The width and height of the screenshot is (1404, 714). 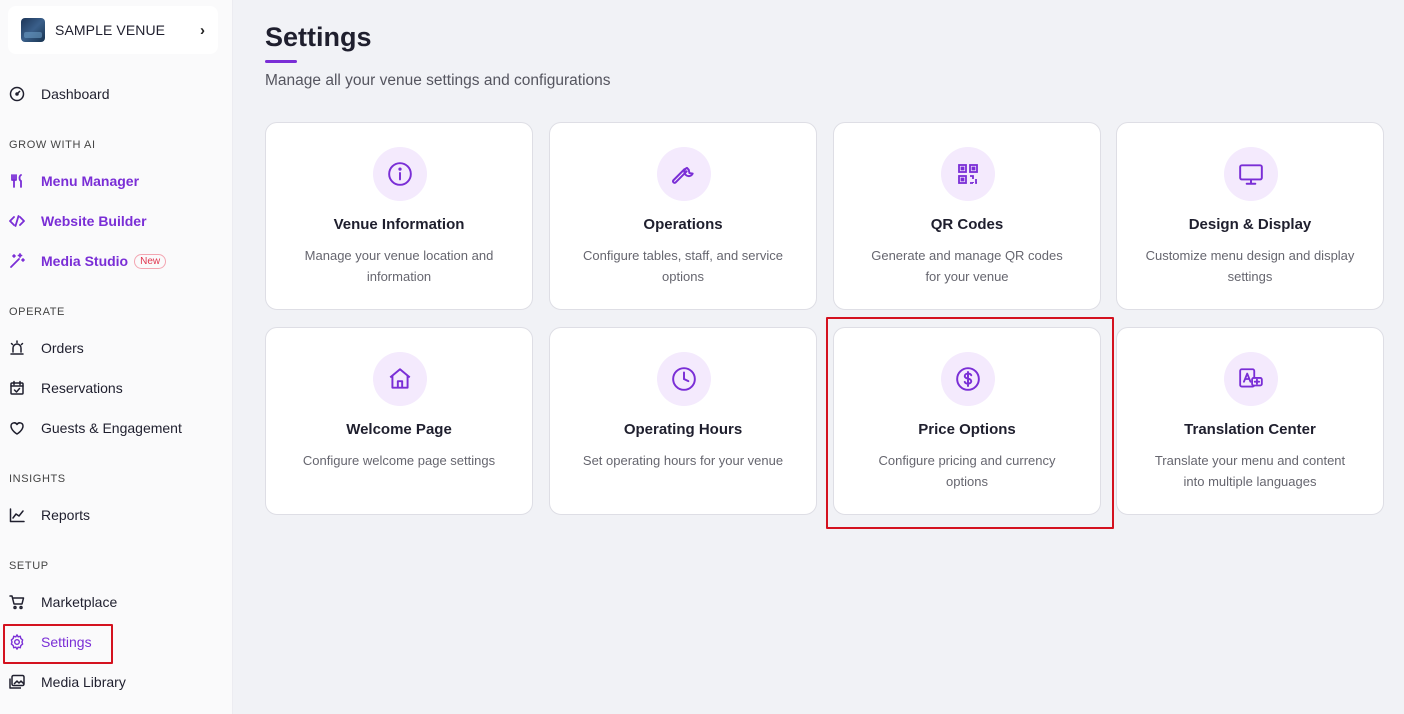 I want to click on sidebar-item-reservations: Reservations, so click(x=116, y=388).